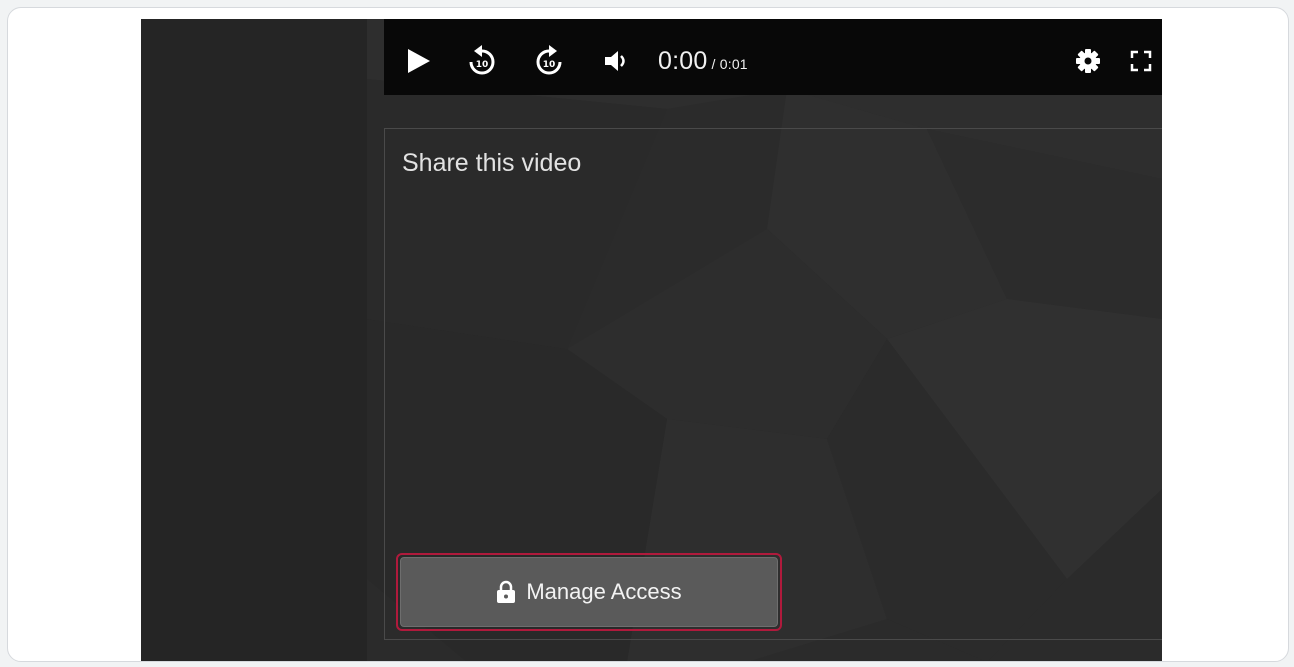 The height and width of the screenshot is (667, 1294). I want to click on manage-access-button: Manage Access, so click(589, 592).